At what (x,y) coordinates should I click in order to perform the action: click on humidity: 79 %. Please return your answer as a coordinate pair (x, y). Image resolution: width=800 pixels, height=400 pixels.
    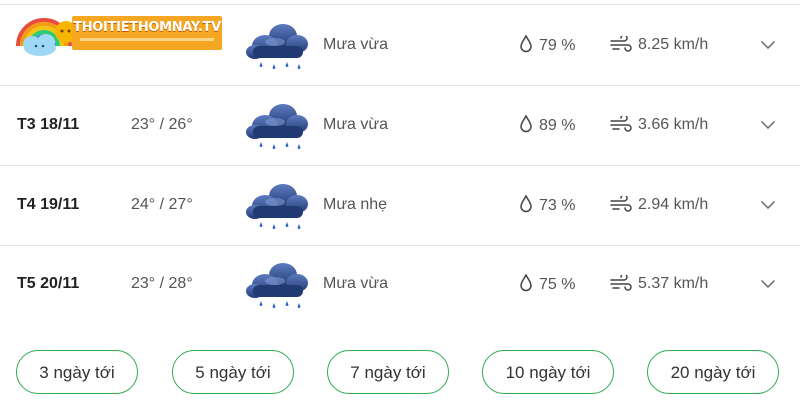
    Looking at the image, I should click on (547, 45).